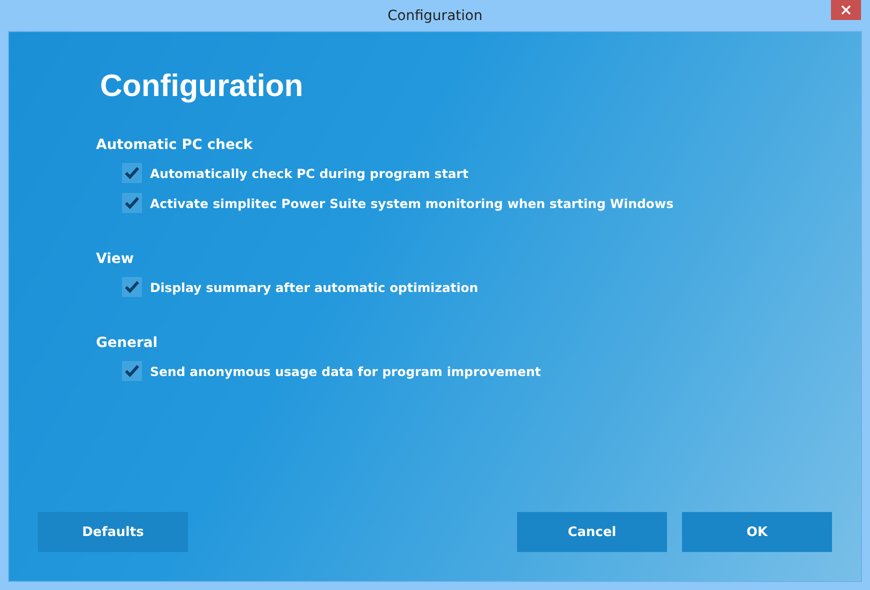  I want to click on checkbox-label: Automatically check PC during program start, so click(309, 173).